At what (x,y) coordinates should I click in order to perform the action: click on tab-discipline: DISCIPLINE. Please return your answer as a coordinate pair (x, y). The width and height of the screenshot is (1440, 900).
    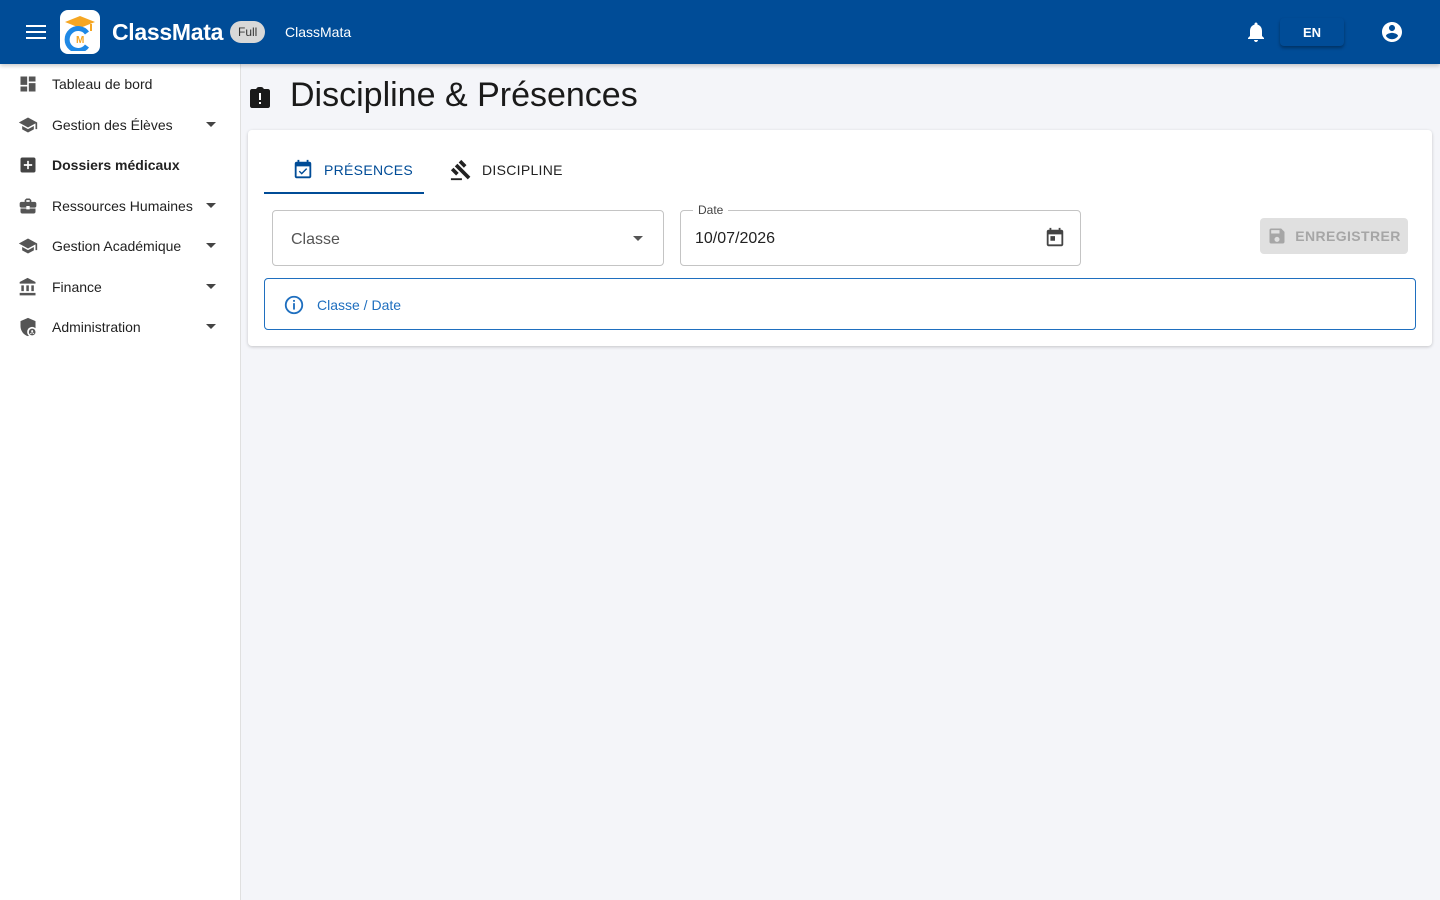
    Looking at the image, I should click on (515, 170).